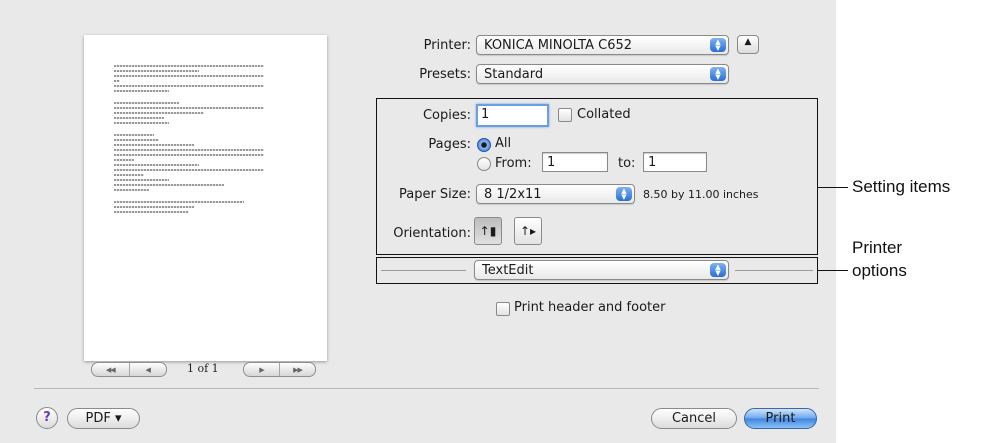  I want to click on preview-back-controls: ◀◀ ◀, so click(129, 369).